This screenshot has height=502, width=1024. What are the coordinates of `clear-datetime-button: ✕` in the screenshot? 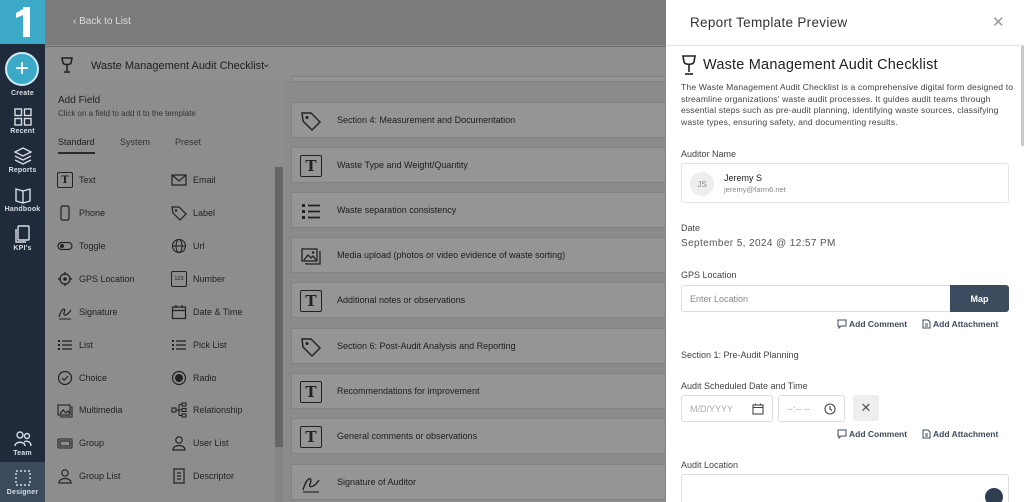 It's located at (866, 408).